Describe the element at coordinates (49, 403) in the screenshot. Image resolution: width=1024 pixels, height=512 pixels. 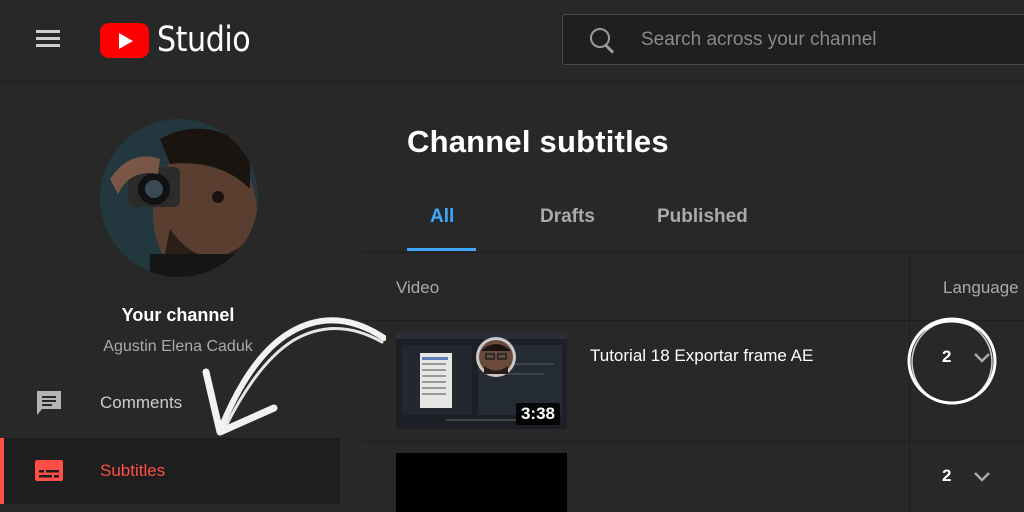
I see `comment-icon` at that location.